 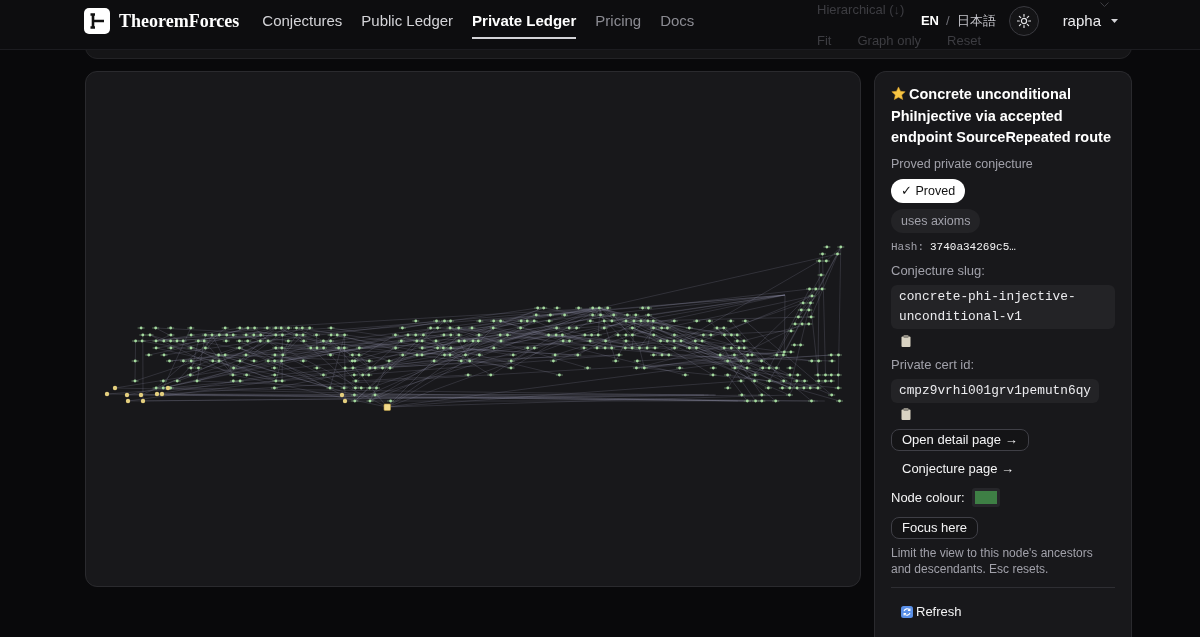 I want to click on node-colour-swatch, so click(x=985, y=497).